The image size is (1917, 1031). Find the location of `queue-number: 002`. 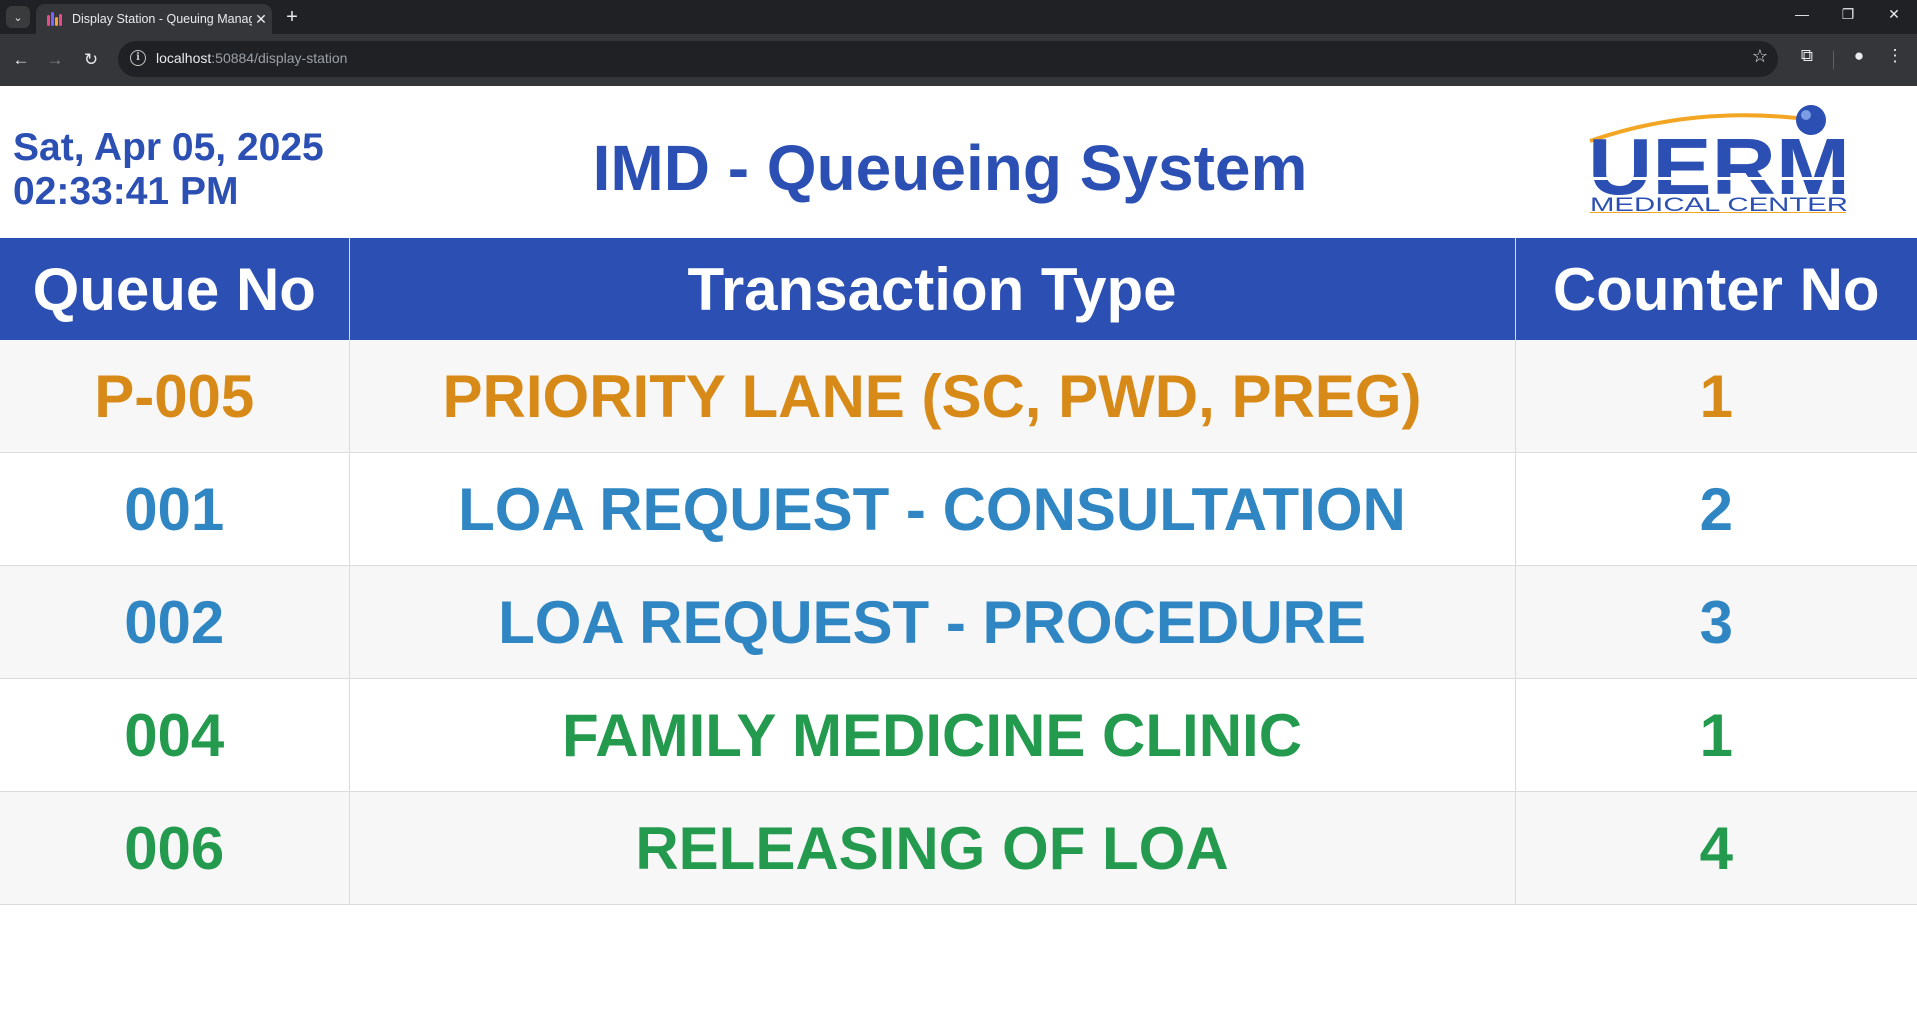

queue-number: 002 is located at coordinates (175, 622).